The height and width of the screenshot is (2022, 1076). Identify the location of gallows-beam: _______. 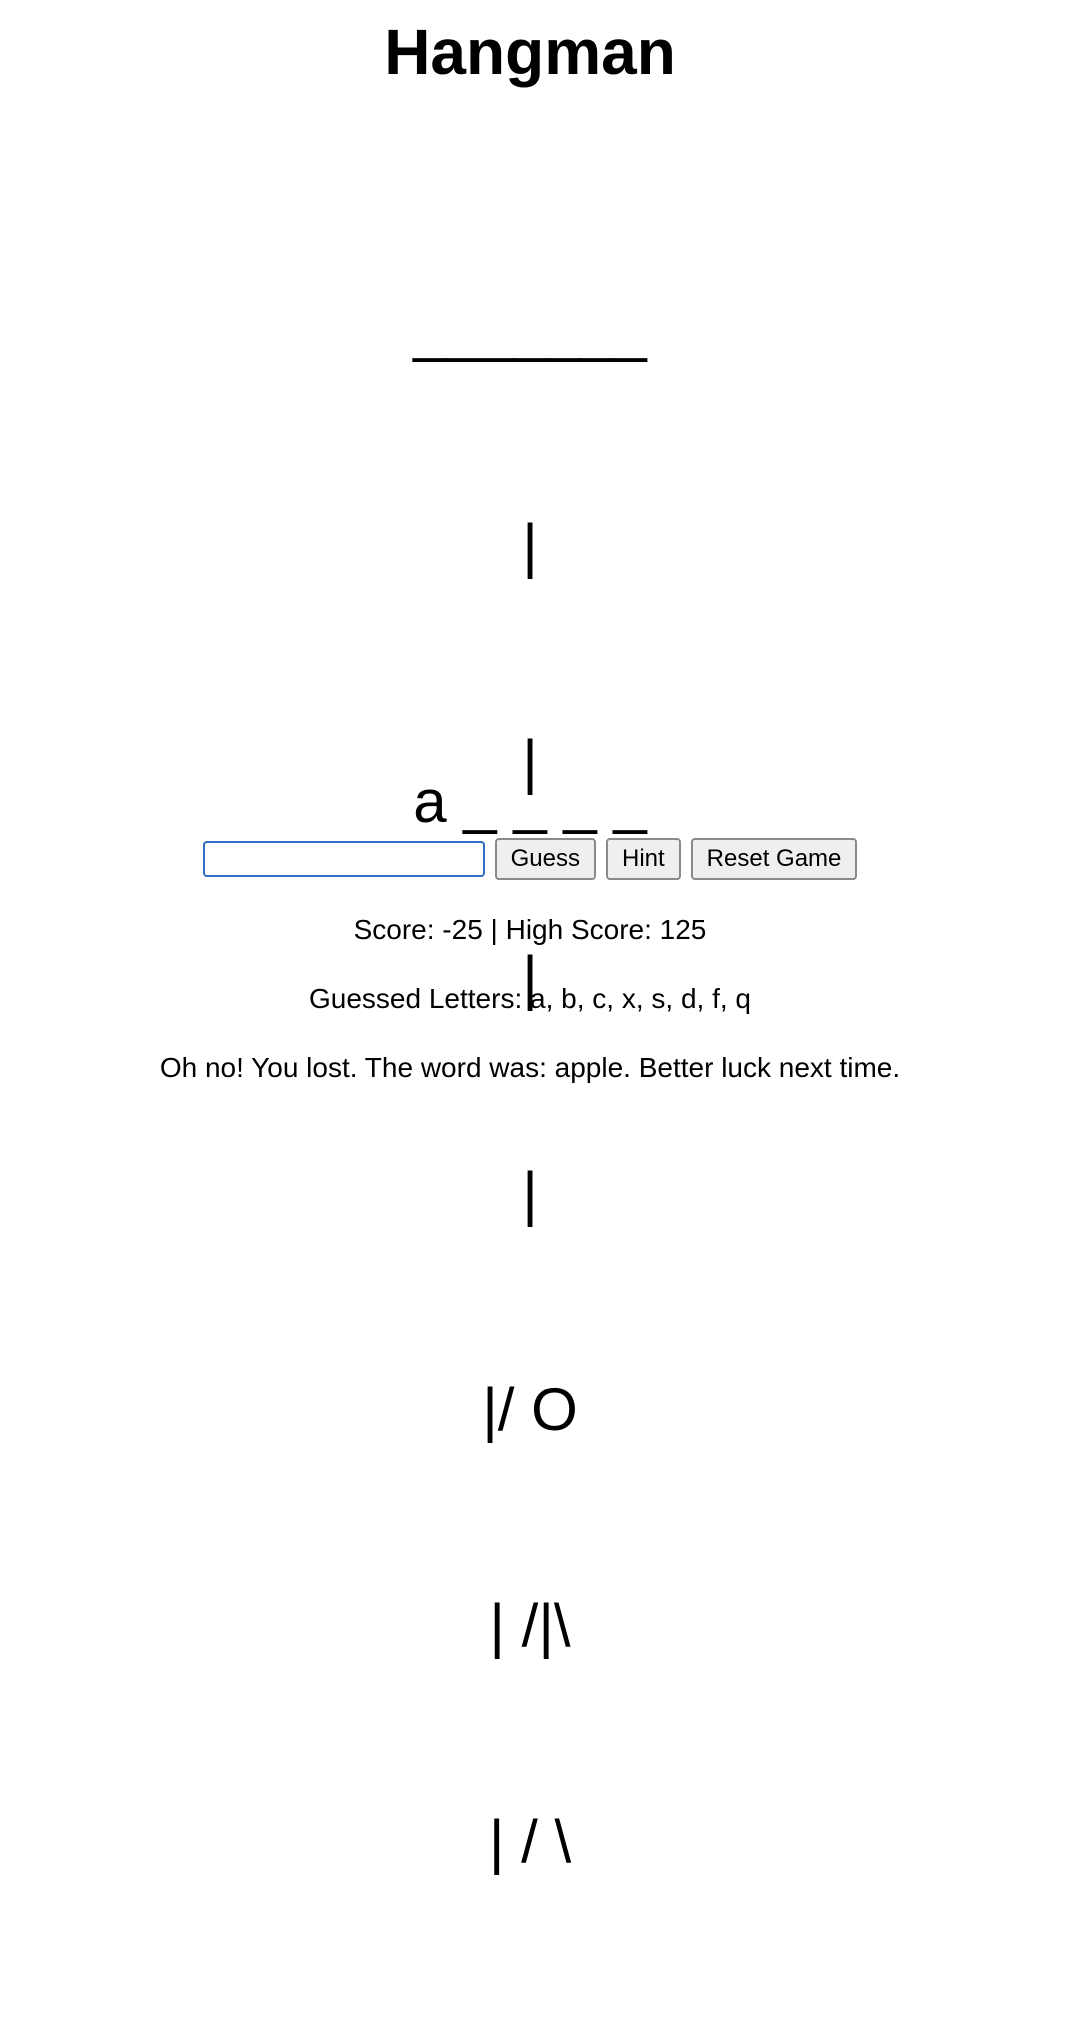
(530, 329).